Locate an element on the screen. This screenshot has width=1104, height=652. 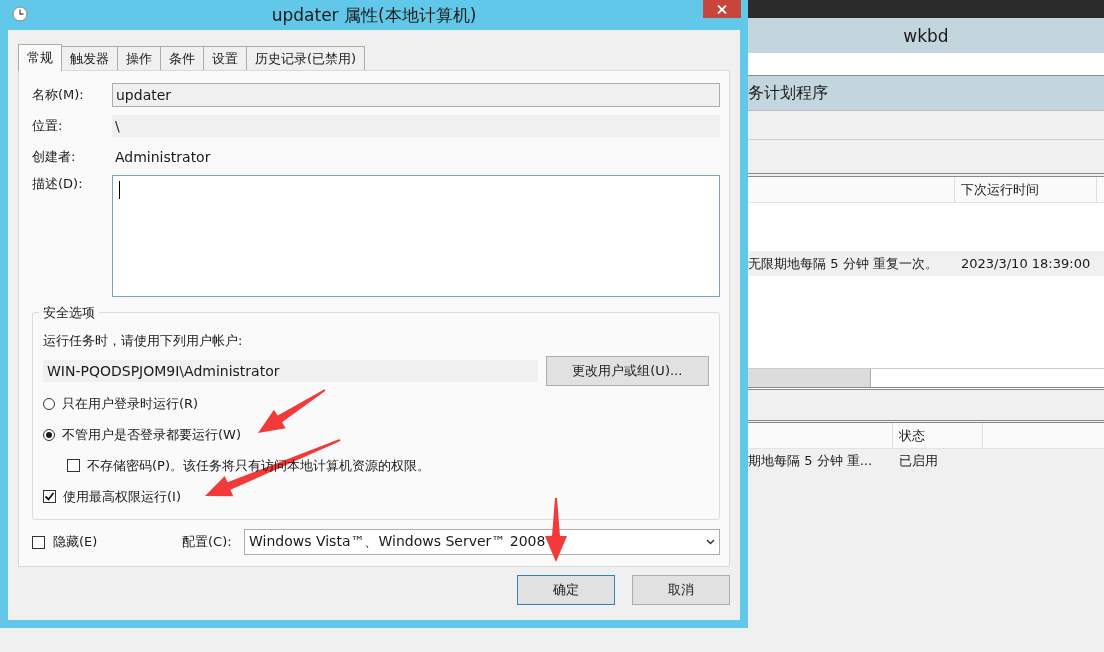
section-header: 务计划程序 is located at coordinates (788, 93).